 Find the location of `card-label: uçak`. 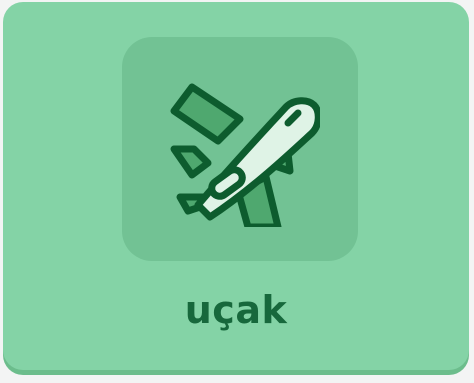

card-label: uçak is located at coordinates (236, 310).